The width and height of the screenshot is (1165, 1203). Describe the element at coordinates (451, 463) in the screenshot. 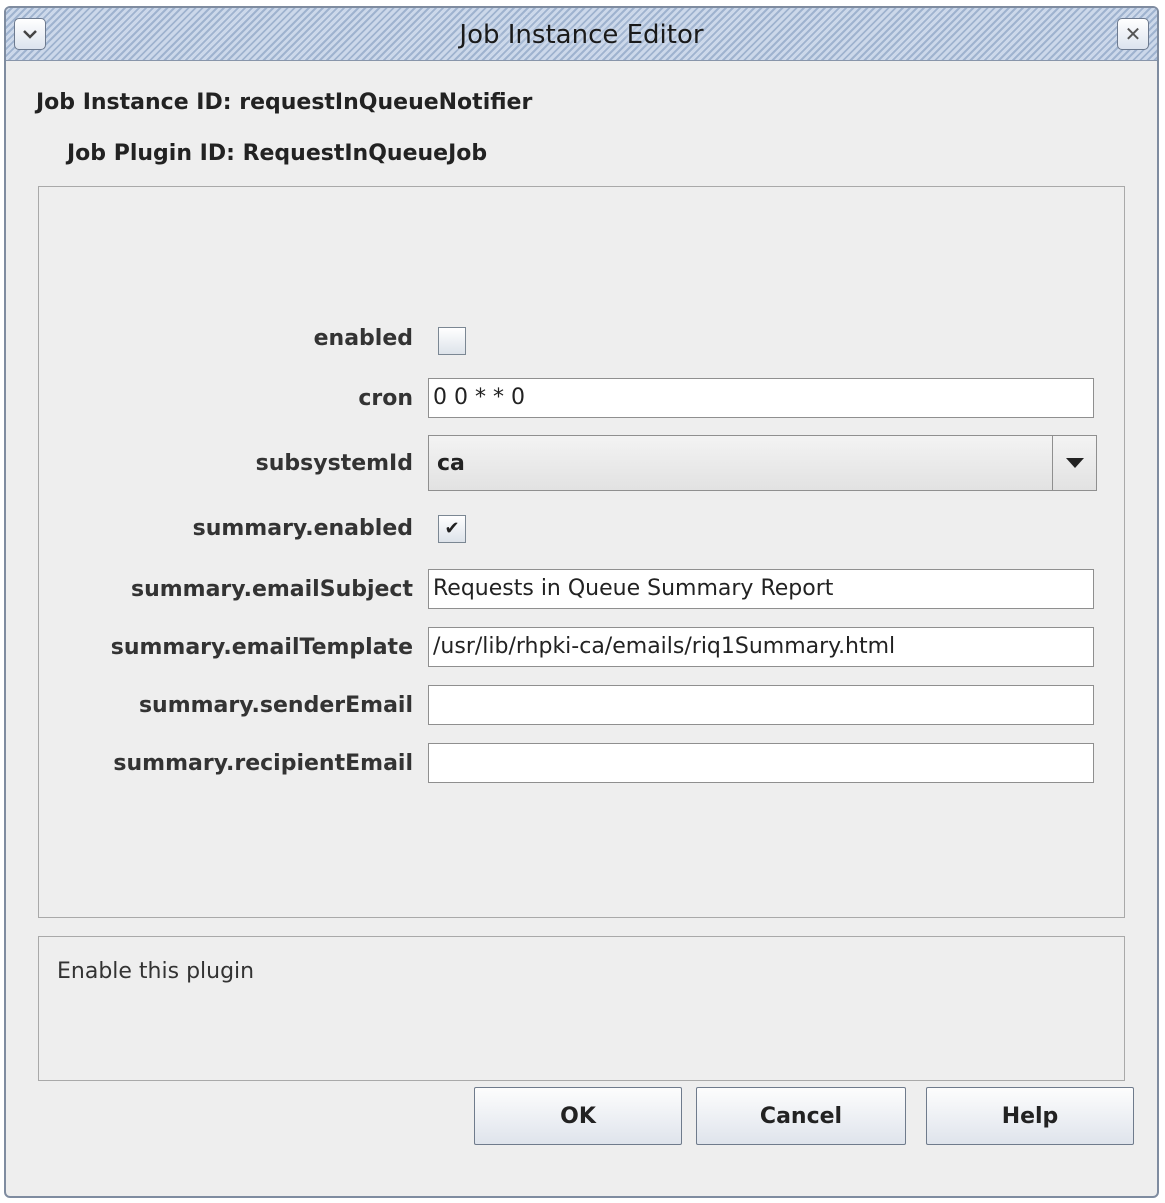

I see `subsystemid-selected-value: ca` at that location.